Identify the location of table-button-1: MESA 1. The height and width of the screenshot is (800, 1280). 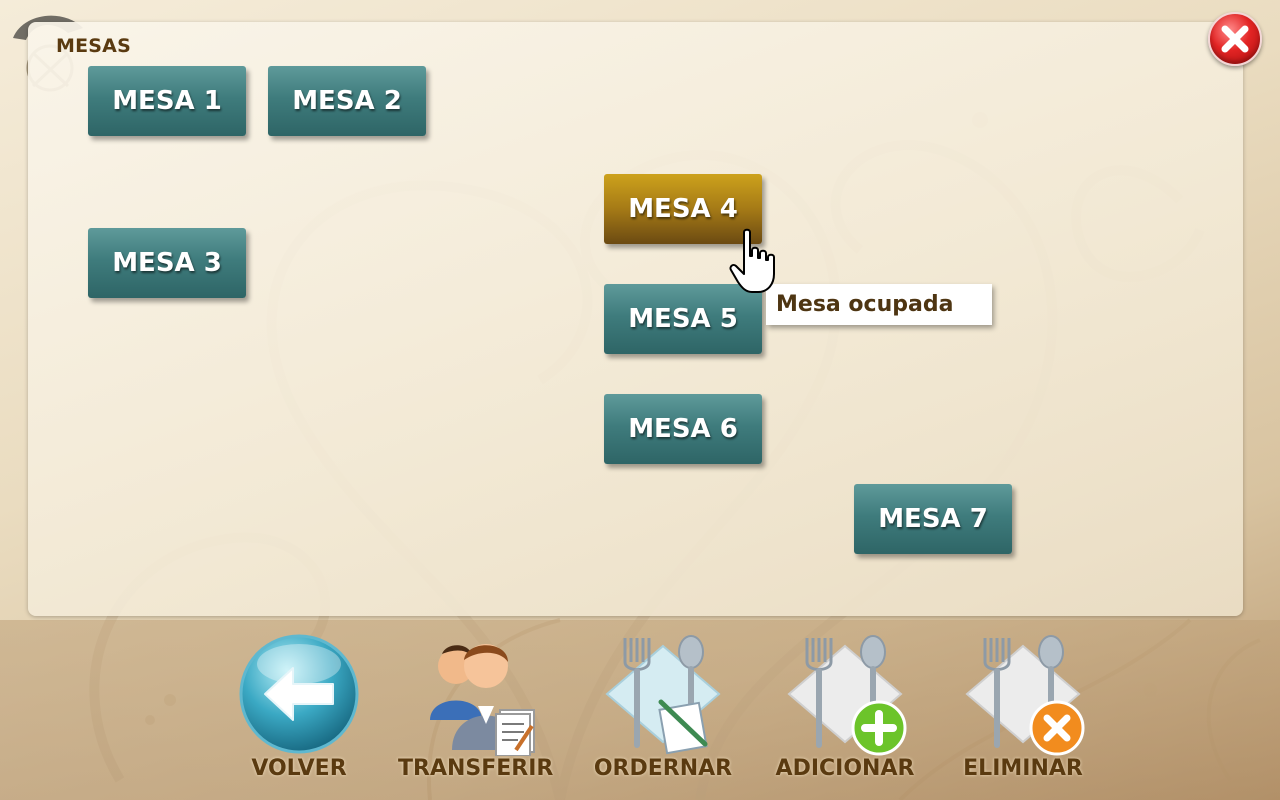
(167, 101).